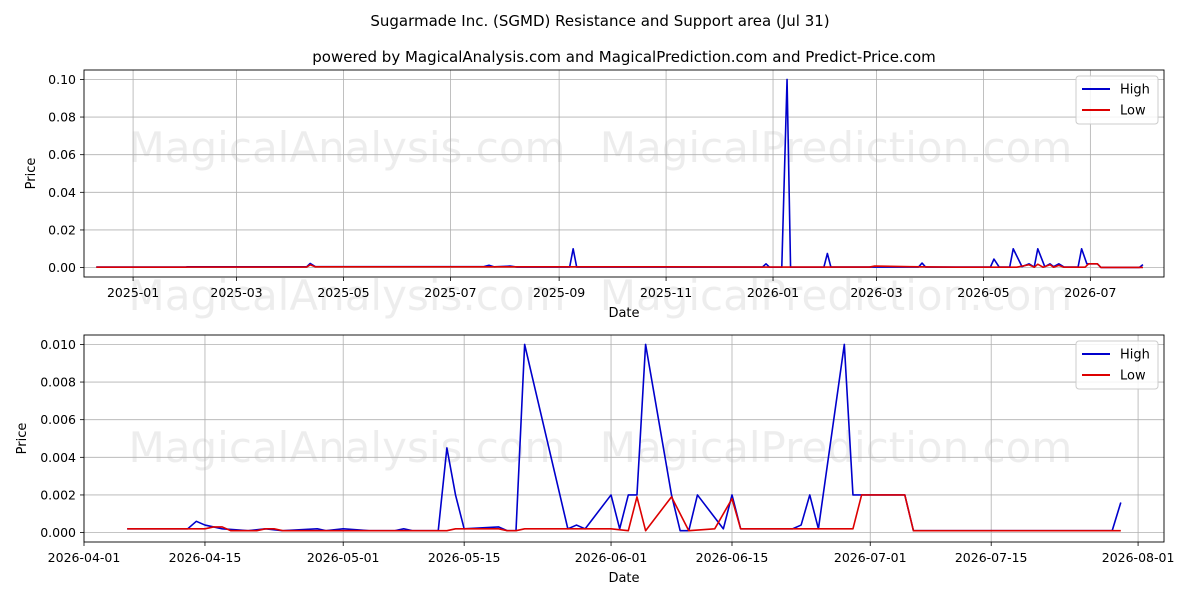 Image resolution: width=1200 pixels, height=600 pixels. Describe the element at coordinates (773, 292) in the screenshot. I see `x-tick-label: 2026-01` at that location.